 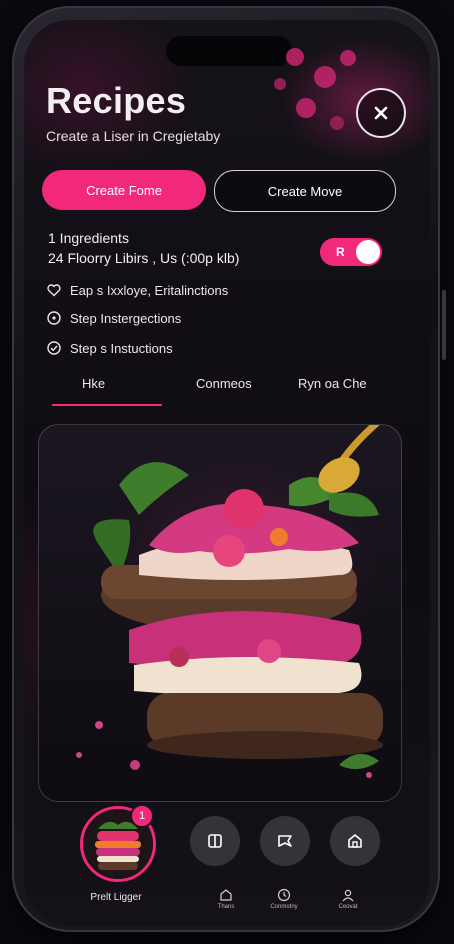 What do you see at coordinates (351, 252) in the screenshot?
I see `option-toggle: R` at bounding box center [351, 252].